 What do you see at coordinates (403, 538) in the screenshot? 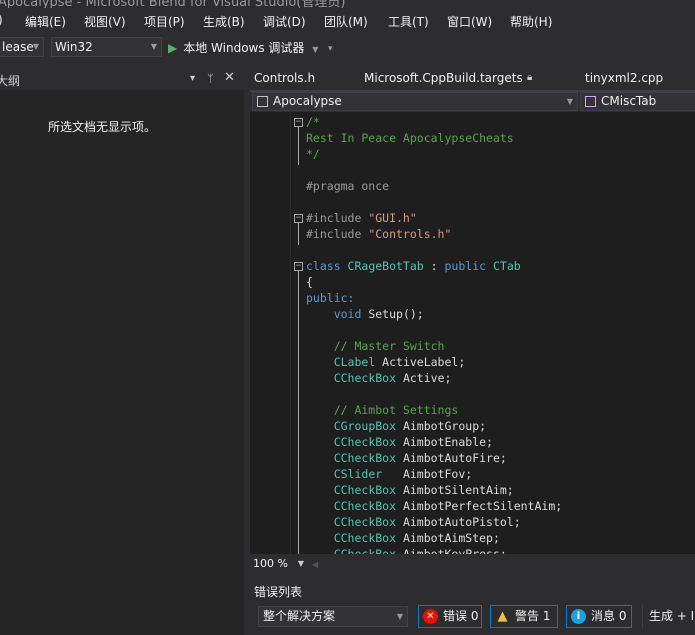
I see `code-line: CCheckBox AimbotAimStep;` at bounding box center [403, 538].